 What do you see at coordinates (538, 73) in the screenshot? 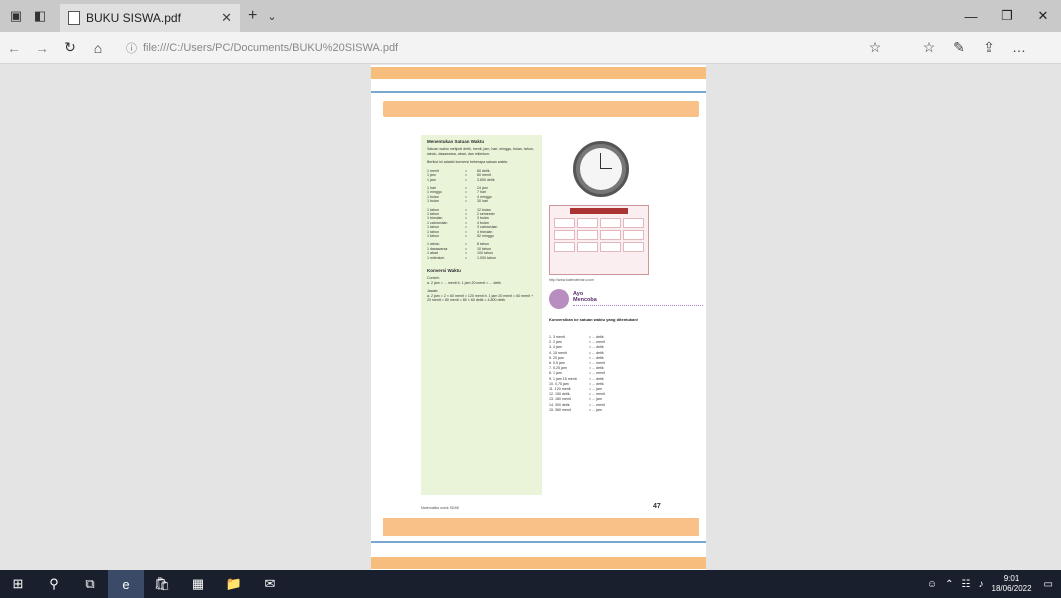
I see `top-stripe` at bounding box center [538, 73].